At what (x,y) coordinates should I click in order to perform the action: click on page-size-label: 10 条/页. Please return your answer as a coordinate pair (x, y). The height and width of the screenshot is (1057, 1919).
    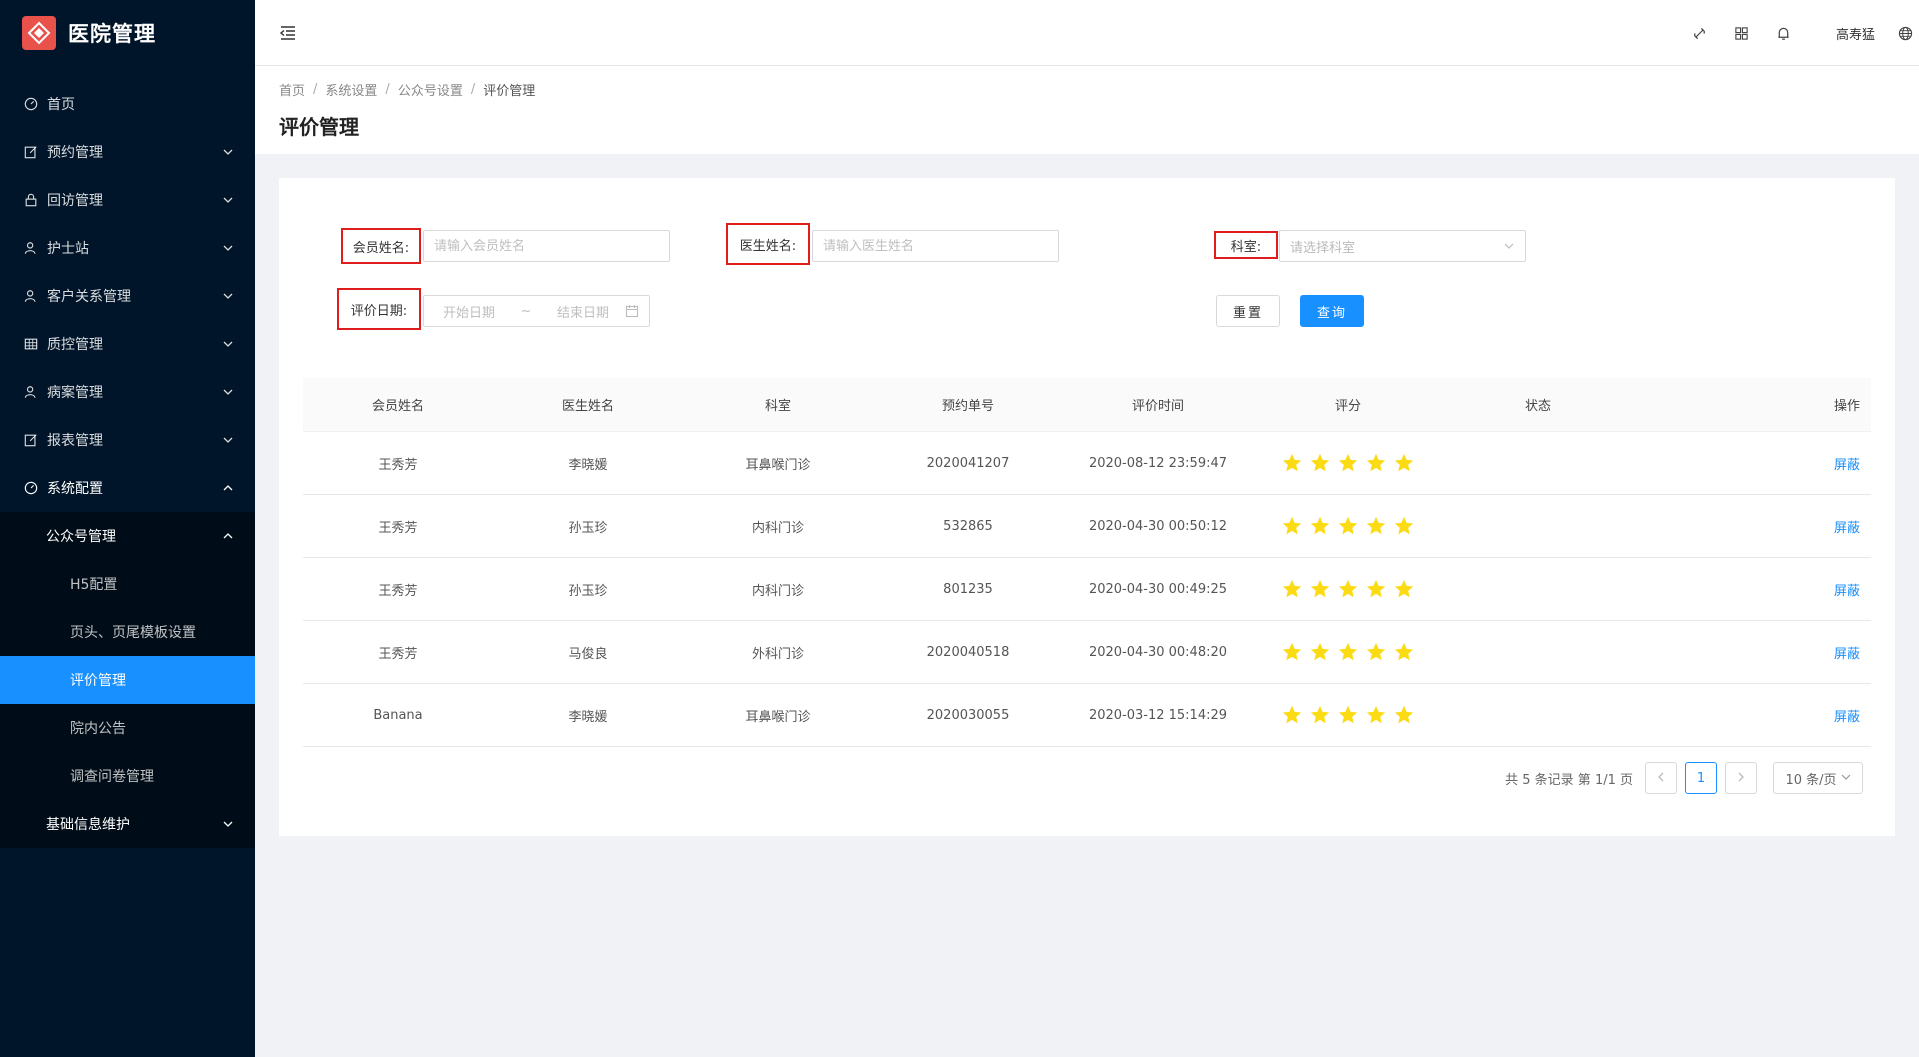
    Looking at the image, I should click on (1811, 780).